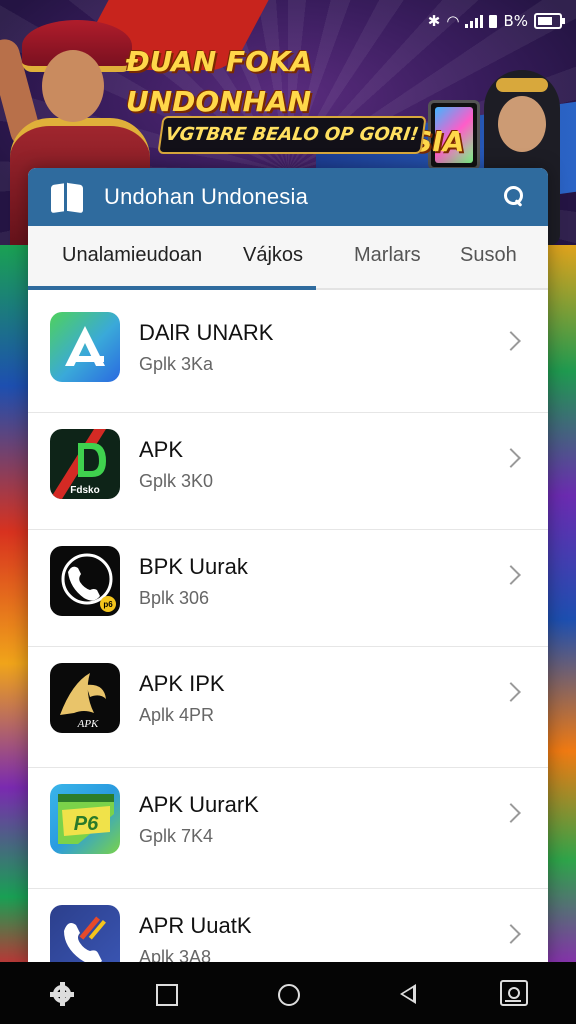  I want to click on book-icon, so click(66, 198).